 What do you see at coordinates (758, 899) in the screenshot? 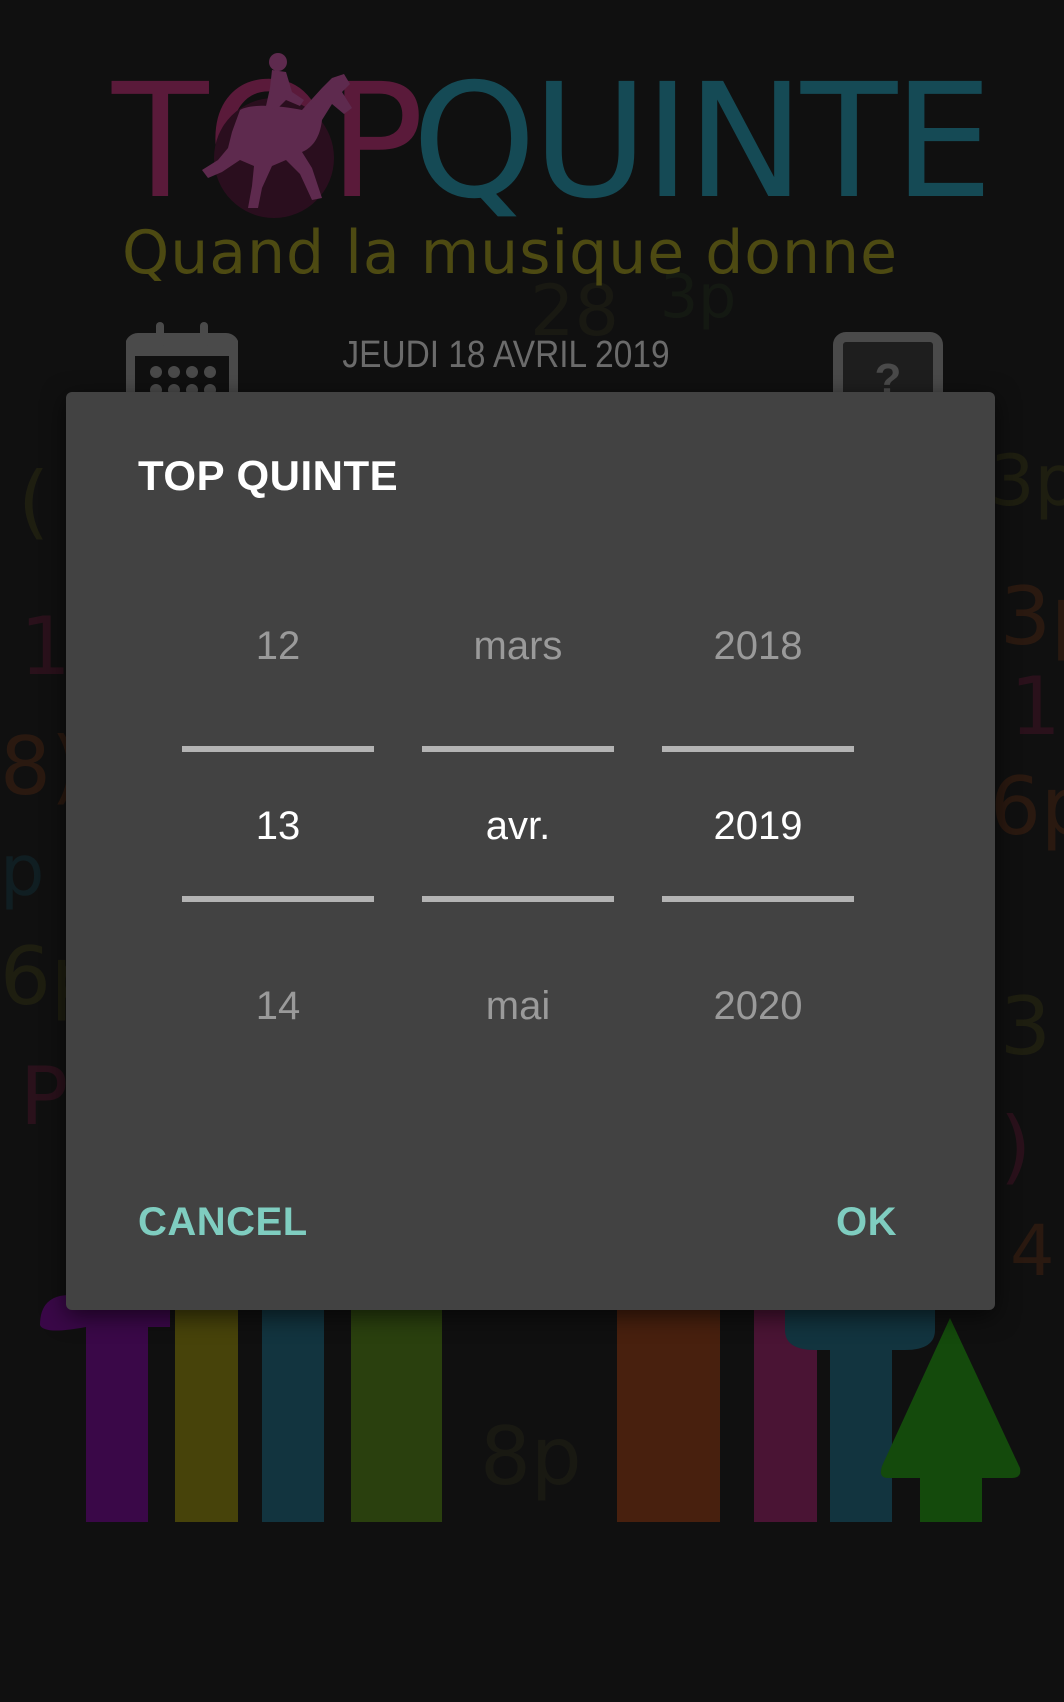
I see `year-selection-divider-bottom` at bounding box center [758, 899].